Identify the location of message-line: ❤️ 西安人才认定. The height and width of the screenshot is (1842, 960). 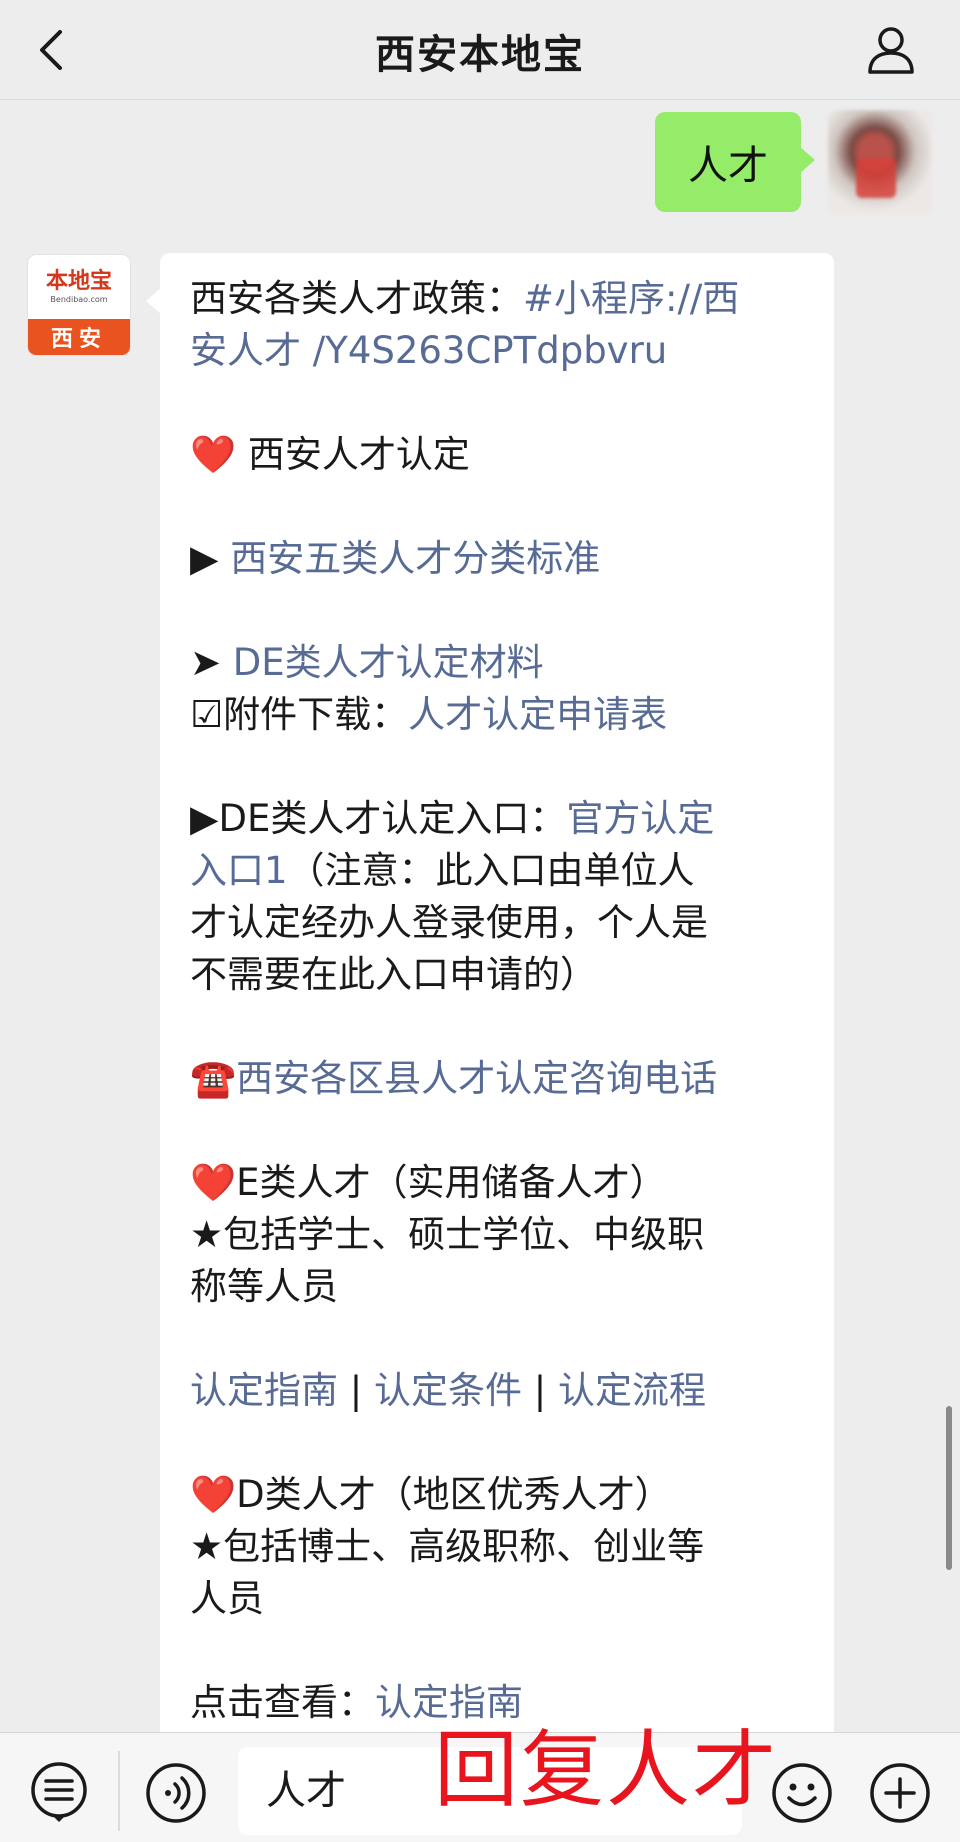
(497, 455).